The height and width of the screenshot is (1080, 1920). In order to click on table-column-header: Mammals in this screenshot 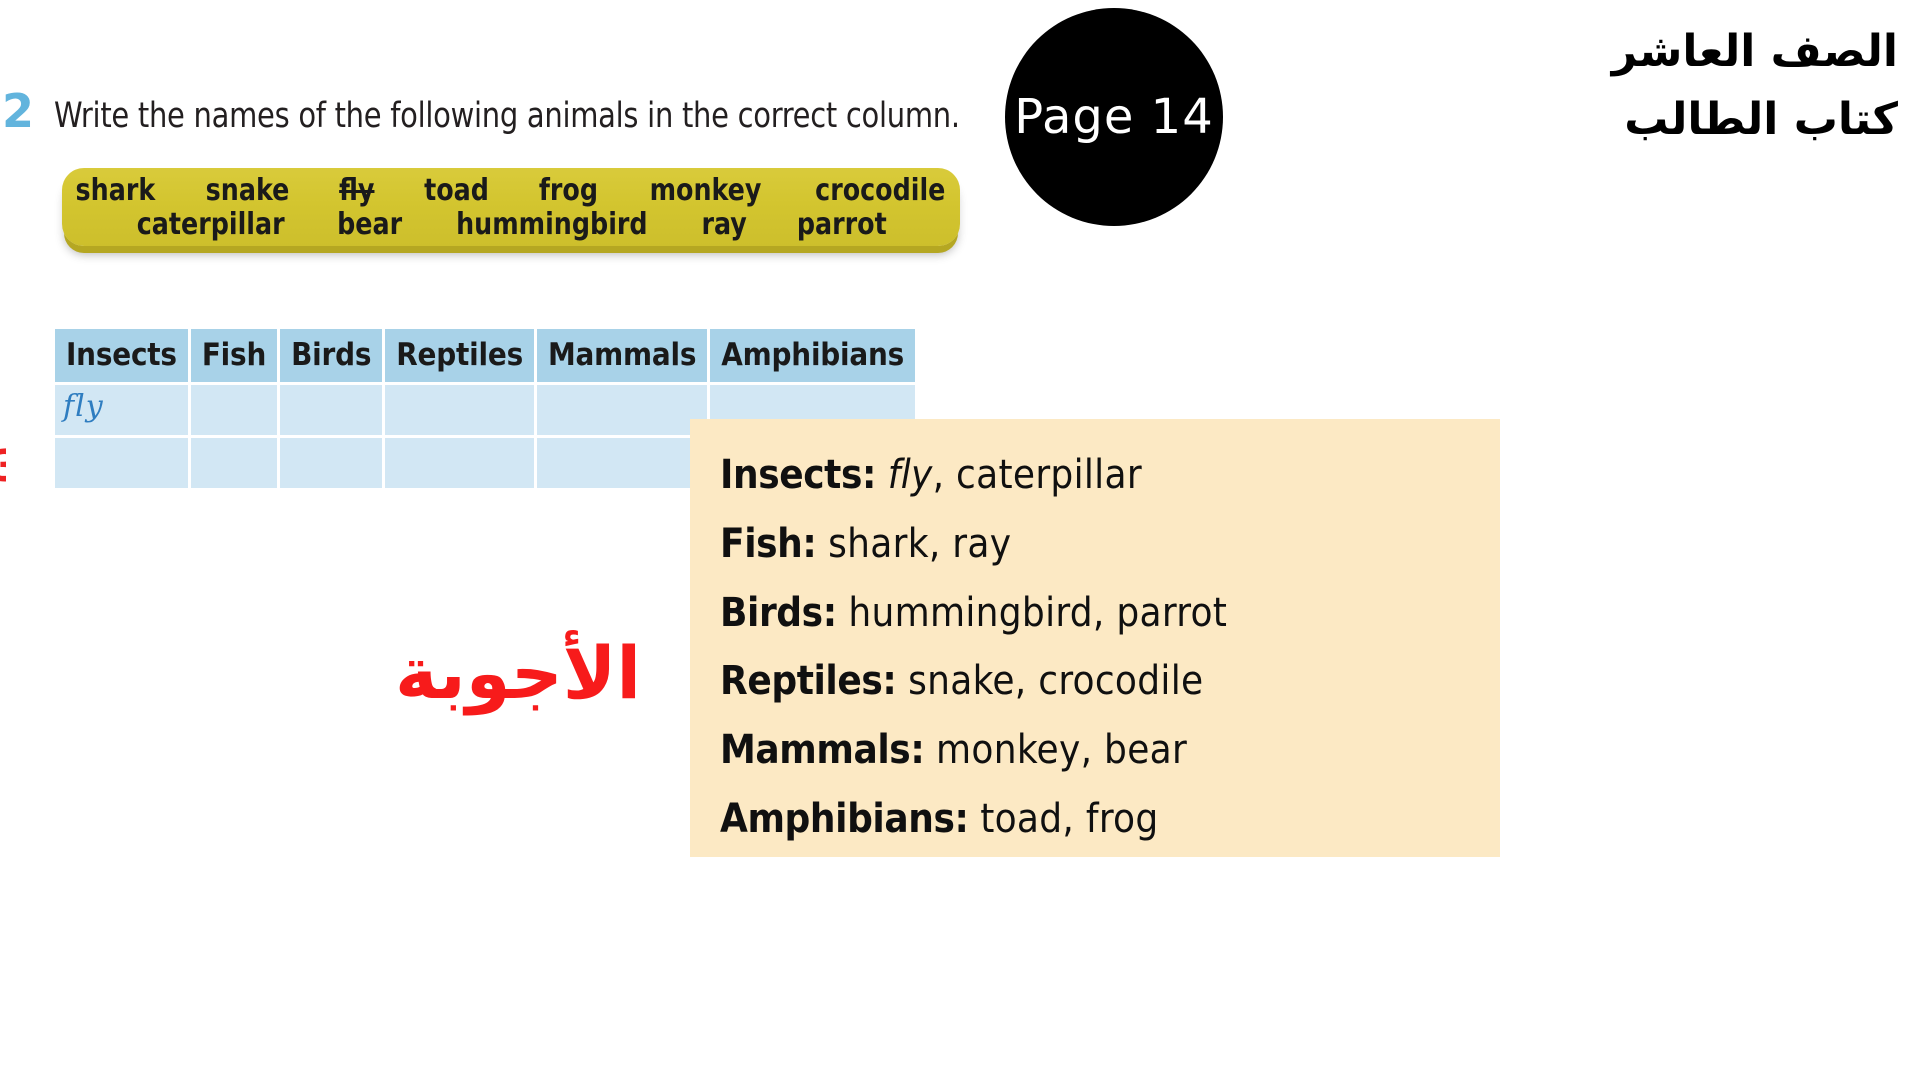, I will do `click(622, 355)`.